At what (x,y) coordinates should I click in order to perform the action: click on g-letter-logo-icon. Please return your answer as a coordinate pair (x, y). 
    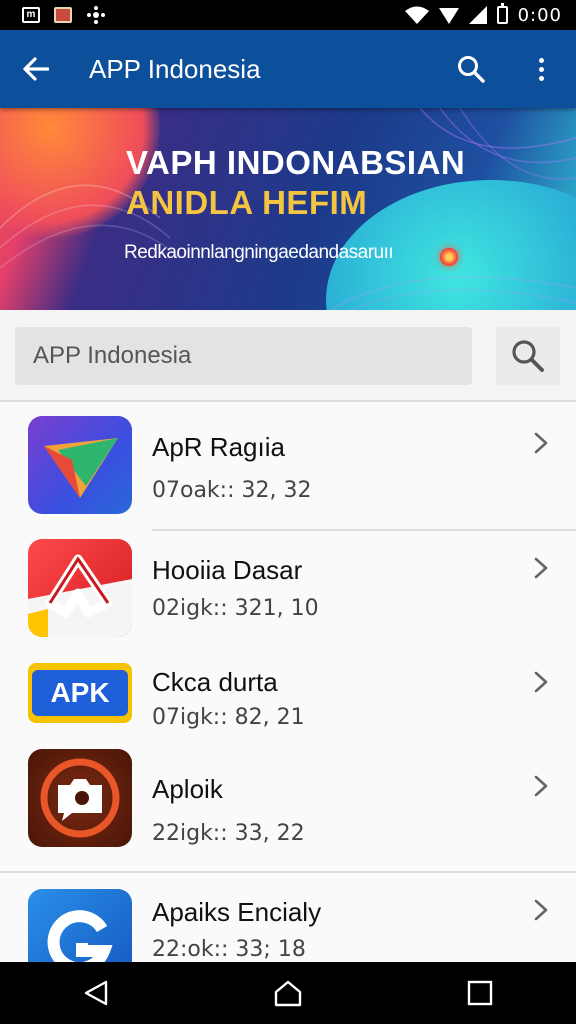
    Looking at the image, I should click on (80, 925).